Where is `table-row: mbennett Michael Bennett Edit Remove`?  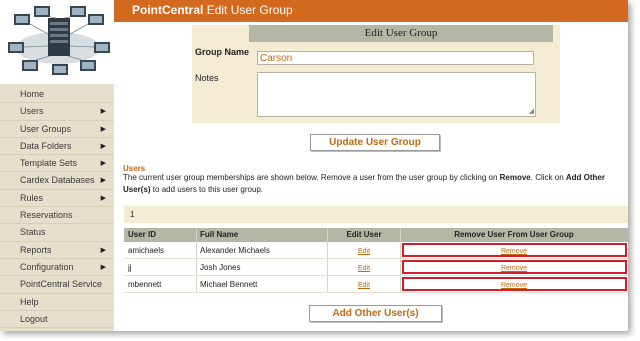 table-row: mbennett Michael Bennett Edit Remove is located at coordinates (376, 284).